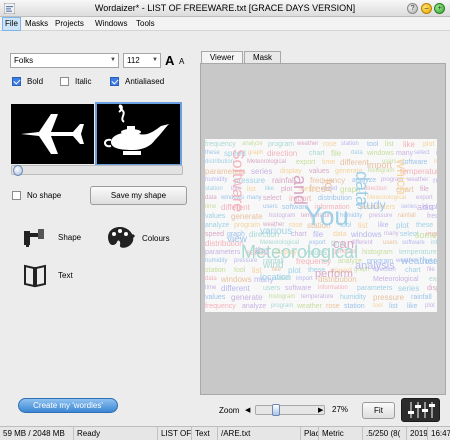 Image resolution: width=450 pixels, height=440 pixels. Describe the element at coordinates (421, 297) in the screenshot. I see `cloud-word: rainfall` at that location.